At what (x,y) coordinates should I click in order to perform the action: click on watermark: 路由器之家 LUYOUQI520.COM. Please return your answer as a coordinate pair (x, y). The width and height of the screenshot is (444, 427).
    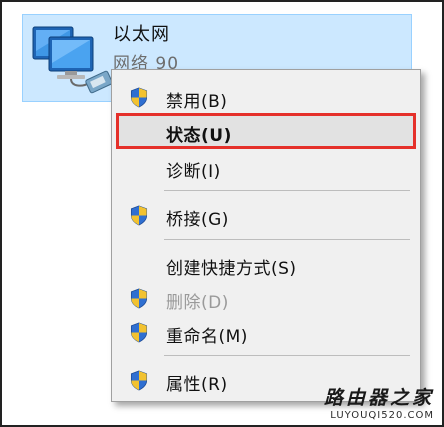
    Looking at the image, I should click on (379, 402).